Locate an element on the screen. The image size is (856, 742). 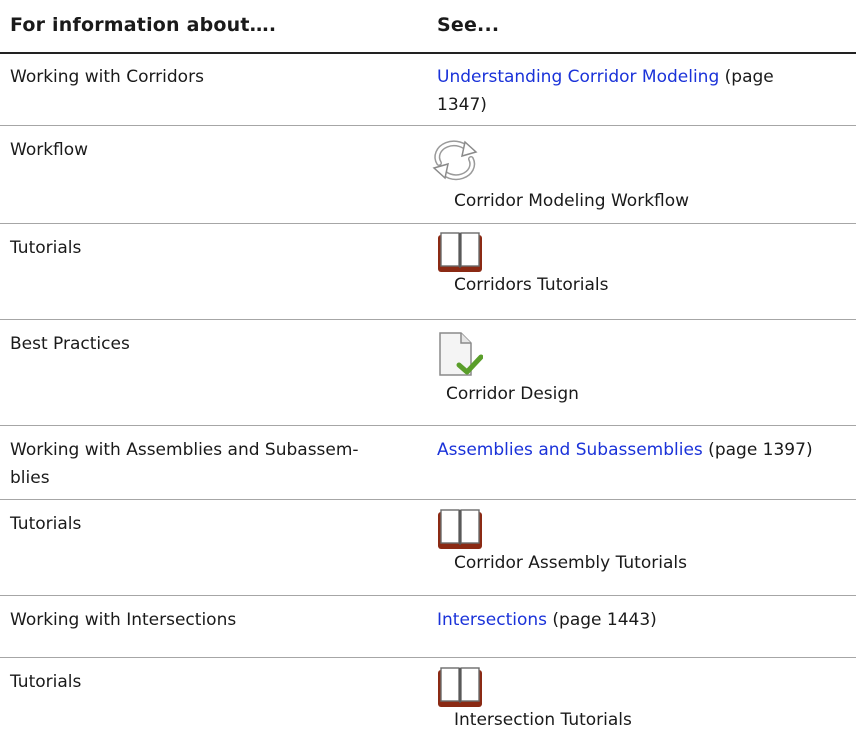
table-row: Tutorials Intersection Tutorials is located at coordinates (428, 700).